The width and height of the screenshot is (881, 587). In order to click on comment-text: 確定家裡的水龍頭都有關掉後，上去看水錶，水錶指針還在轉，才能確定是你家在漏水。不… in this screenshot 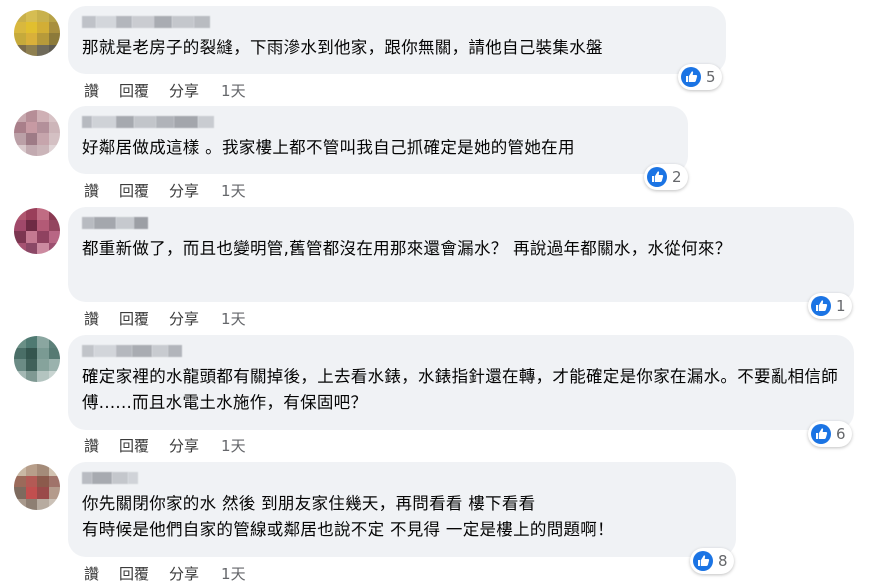, I will do `click(460, 389)`.